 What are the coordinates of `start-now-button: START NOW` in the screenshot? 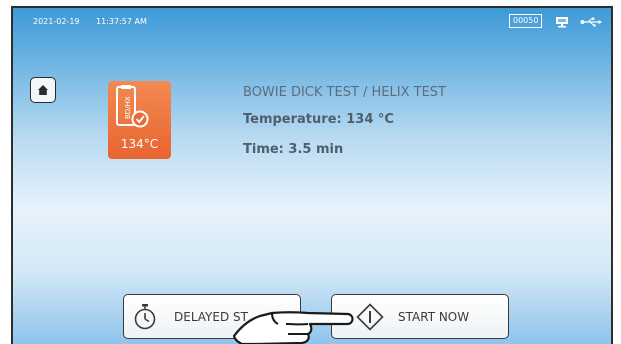 It's located at (420, 316).